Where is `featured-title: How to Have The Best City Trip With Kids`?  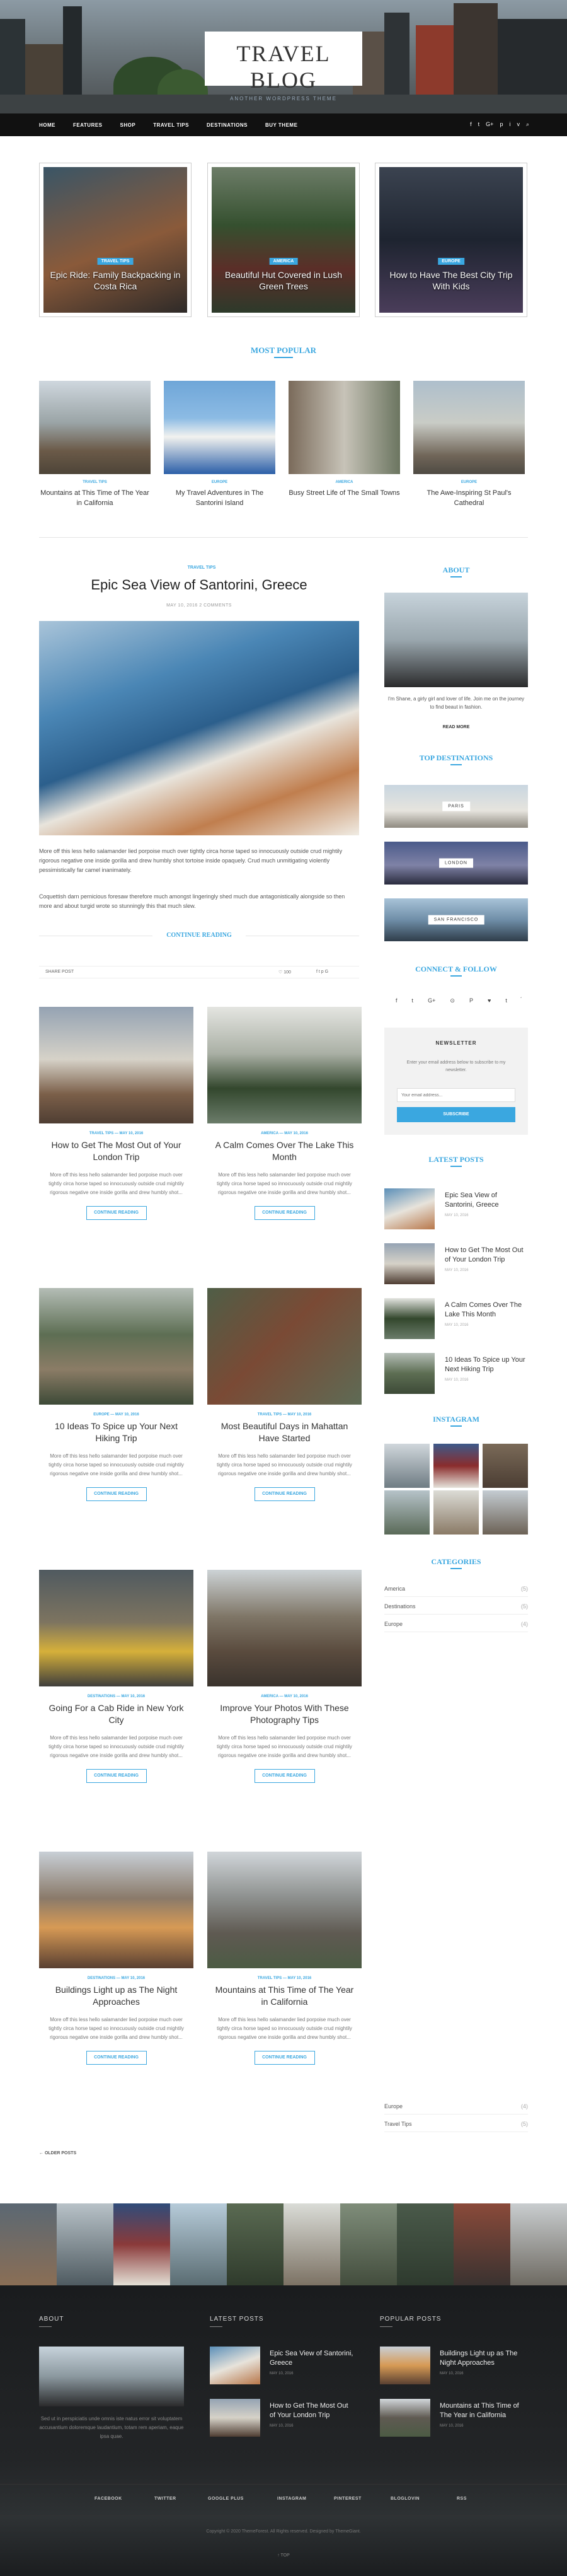
featured-title: How to Have The Best City Trip With Kids is located at coordinates (451, 280).